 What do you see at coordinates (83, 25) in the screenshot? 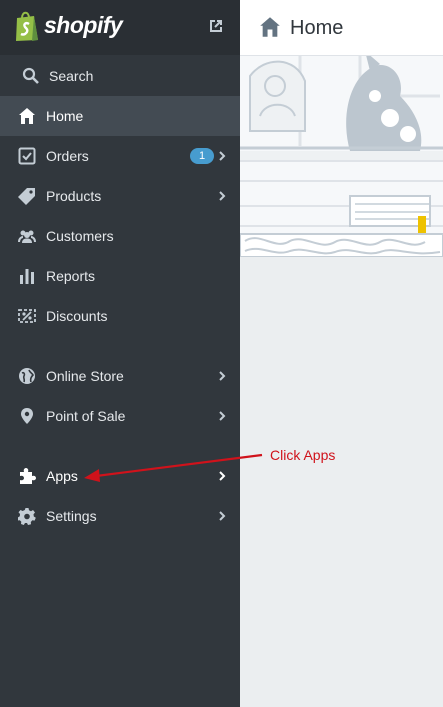
I see `brand-name: shopify` at bounding box center [83, 25].